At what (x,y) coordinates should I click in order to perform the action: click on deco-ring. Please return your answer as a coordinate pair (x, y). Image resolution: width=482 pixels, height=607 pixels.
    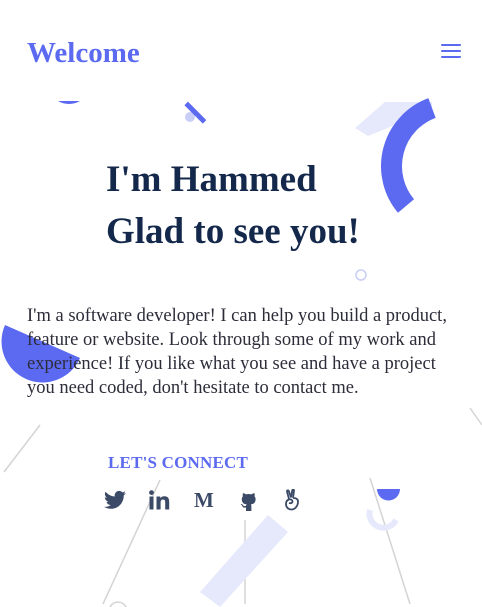
    Looking at the image, I should click on (361, 275).